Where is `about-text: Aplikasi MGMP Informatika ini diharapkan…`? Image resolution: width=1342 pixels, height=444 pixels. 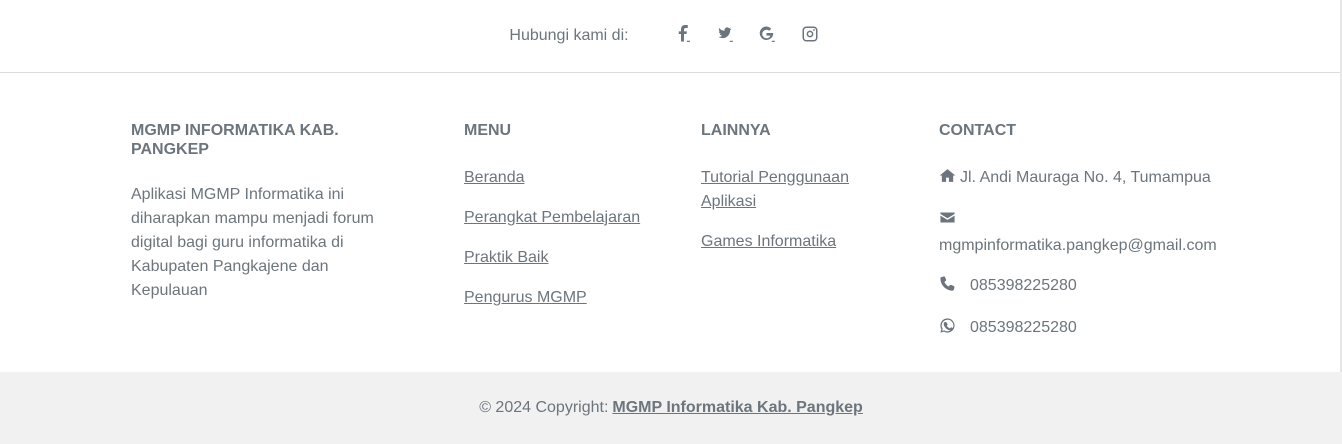
about-text: Aplikasi MGMP Informatika ini diharapkan… is located at coordinates (252, 242).